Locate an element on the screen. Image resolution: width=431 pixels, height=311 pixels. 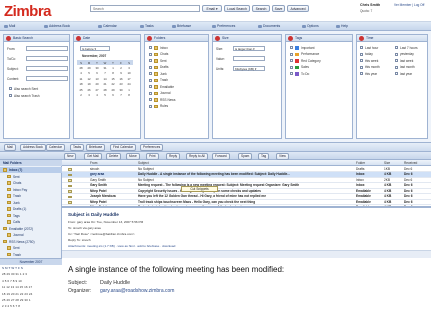
col-from: From is located at coordinates (93, 163).